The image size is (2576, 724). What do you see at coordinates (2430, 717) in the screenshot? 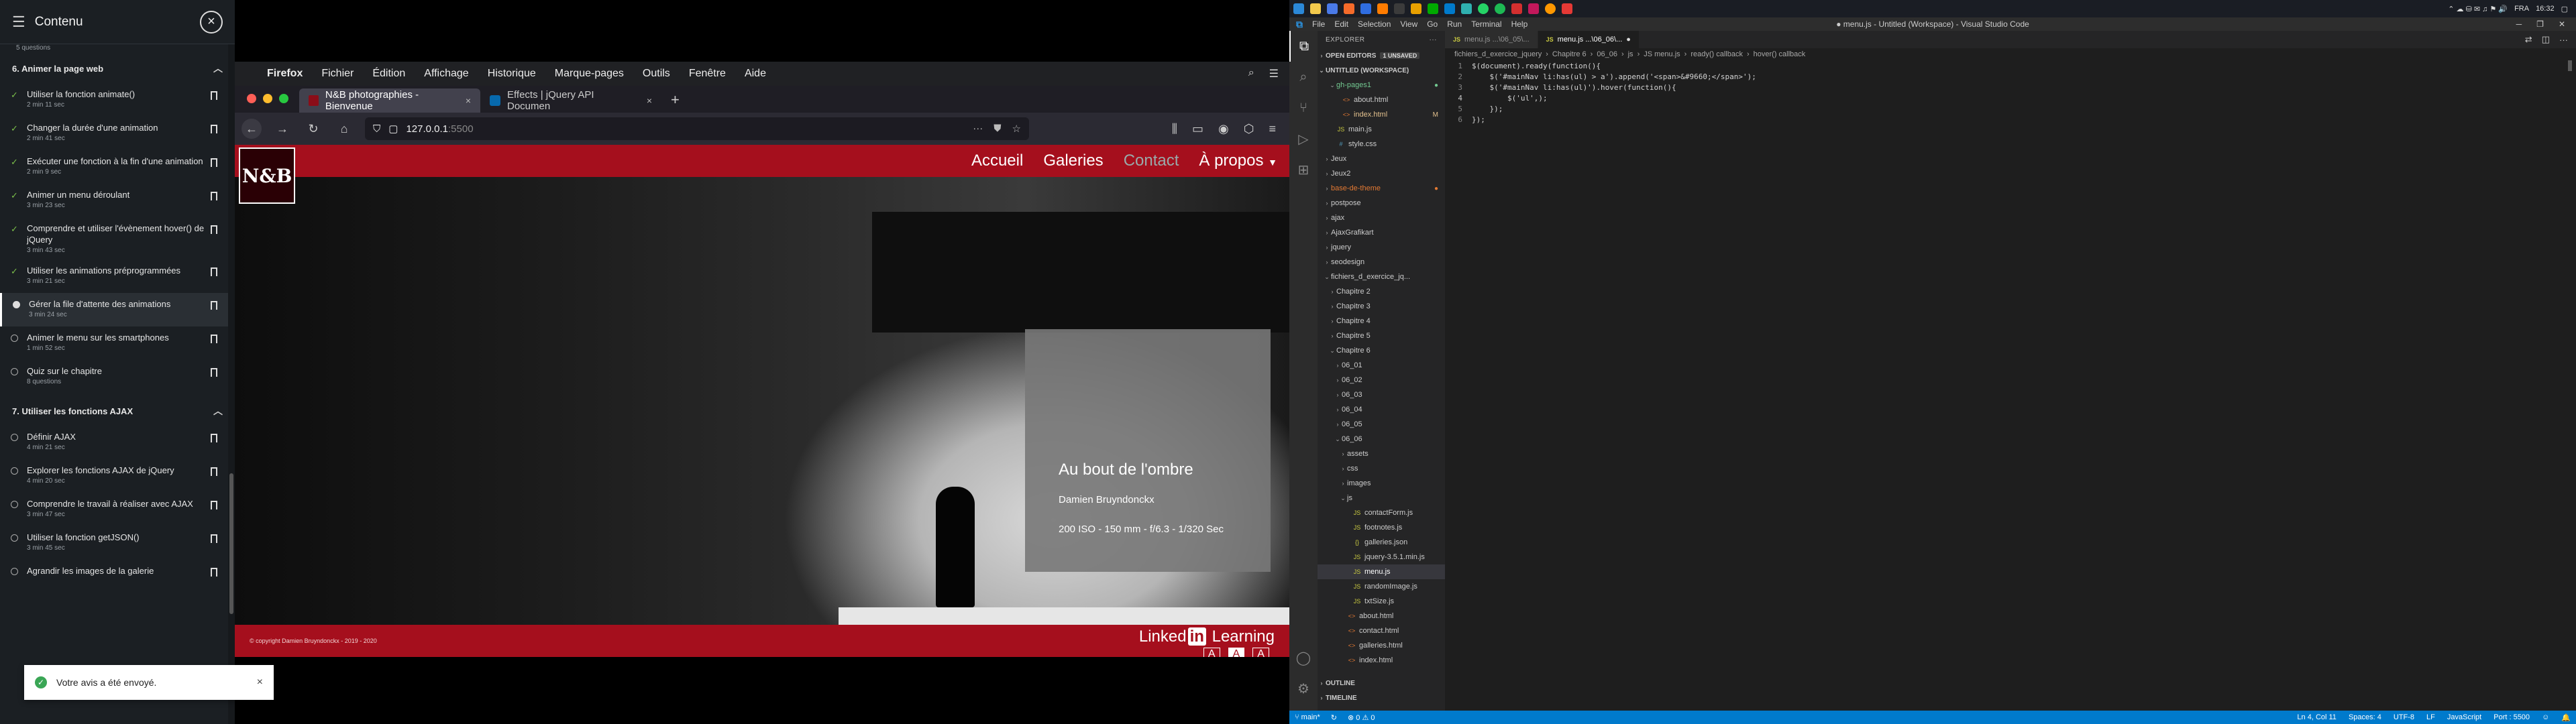
I see `eol: LF` at bounding box center [2430, 717].